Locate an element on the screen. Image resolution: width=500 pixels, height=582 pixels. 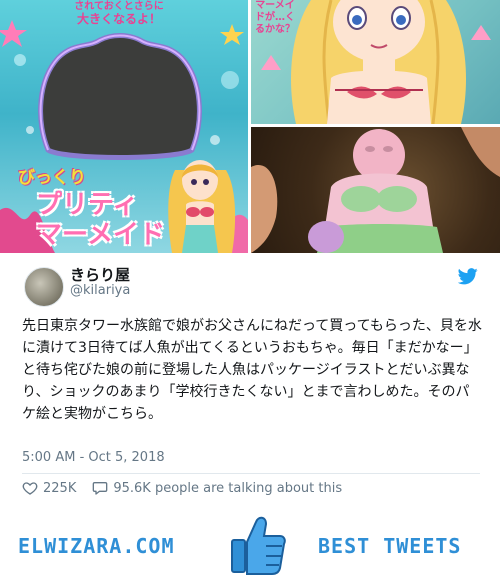
tweet-timestamp: 5:00 AM - Oct 5, 2018 is located at coordinates (93, 457).